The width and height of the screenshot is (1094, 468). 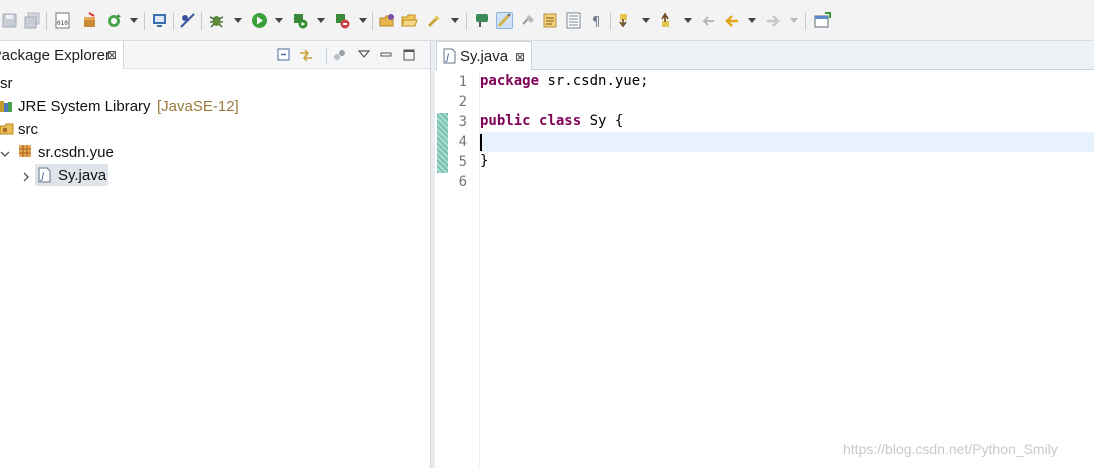 I want to click on editor-tab-sy-java: J Sy.java ⊠, so click(x=484, y=55).